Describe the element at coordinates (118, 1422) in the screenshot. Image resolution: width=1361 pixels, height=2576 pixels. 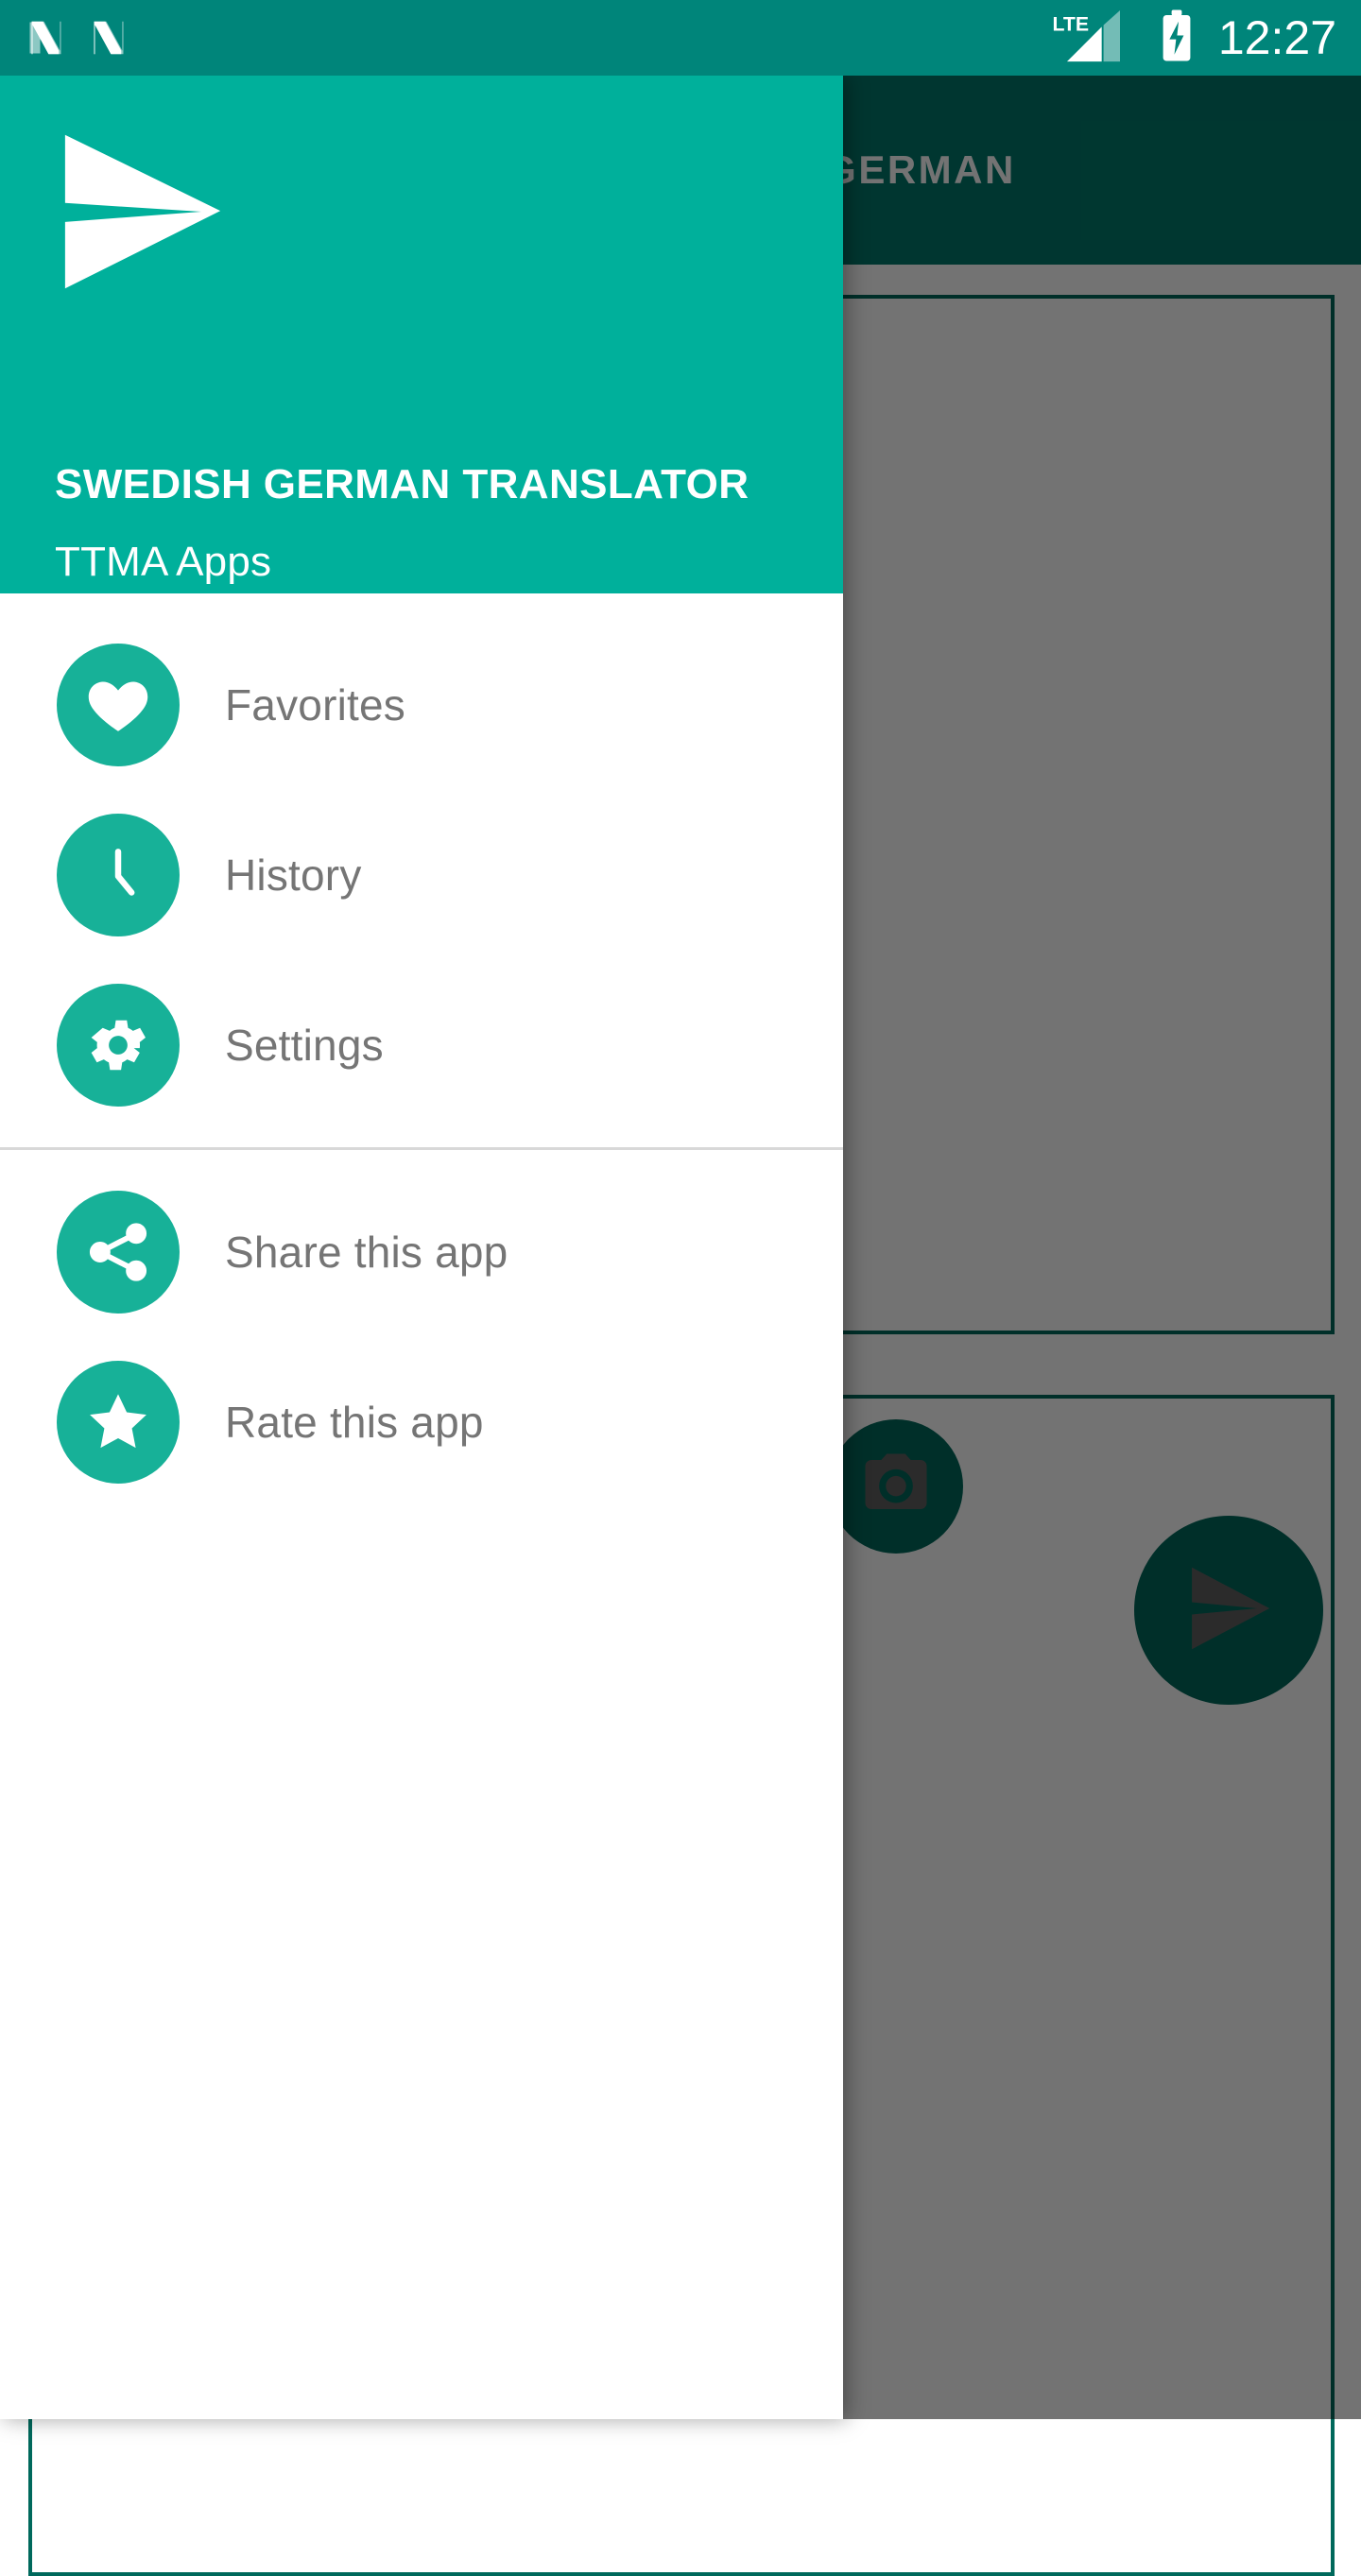
I see `star-icon` at that location.